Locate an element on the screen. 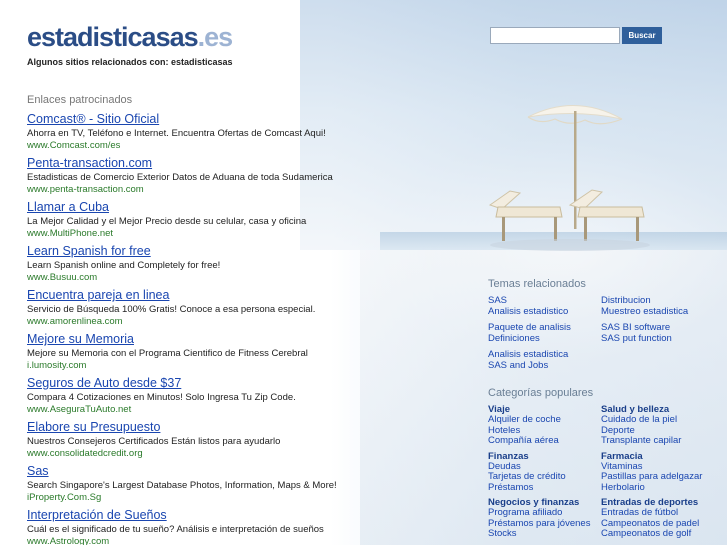 This screenshot has width=727, height=545. logo-main-text: estadisticasas is located at coordinates (113, 37).